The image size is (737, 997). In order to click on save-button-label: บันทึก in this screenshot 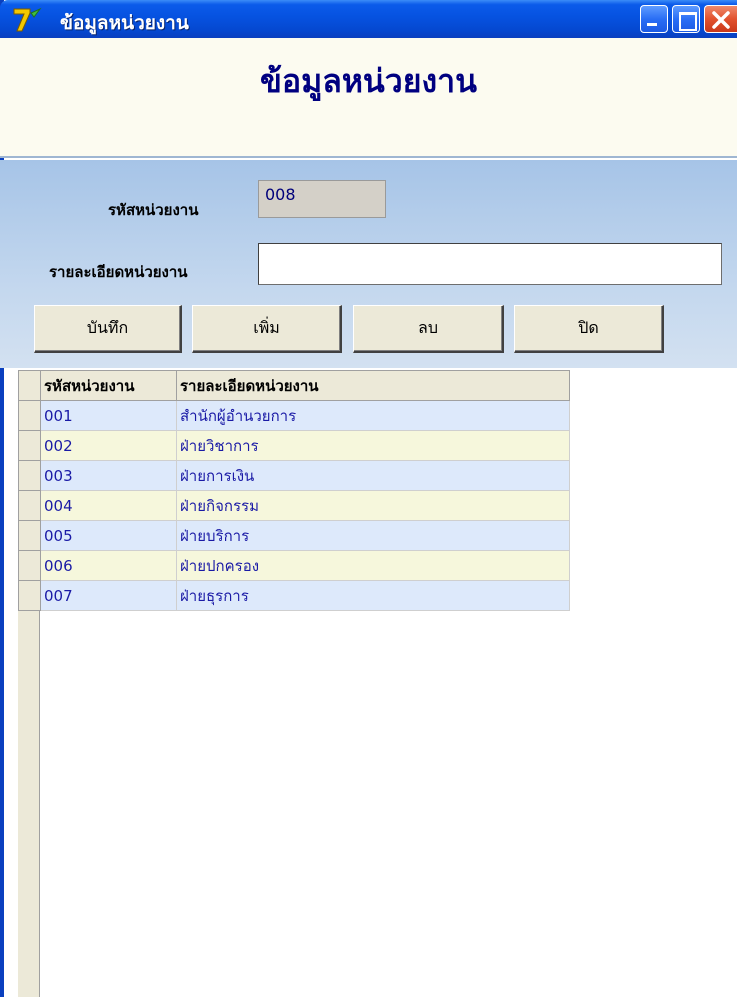, I will do `click(107, 327)`.